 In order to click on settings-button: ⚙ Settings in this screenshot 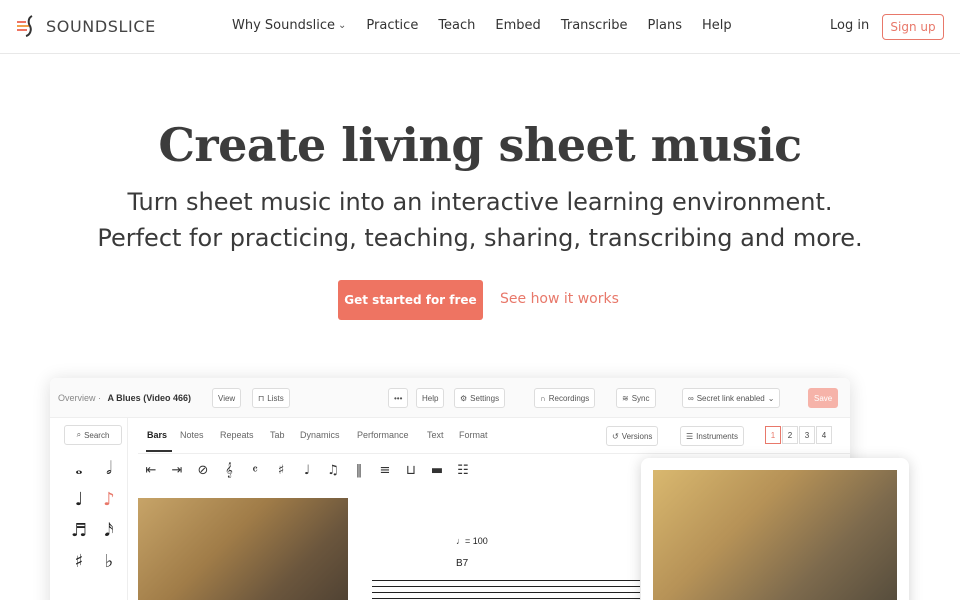, I will do `click(480, 398)`.